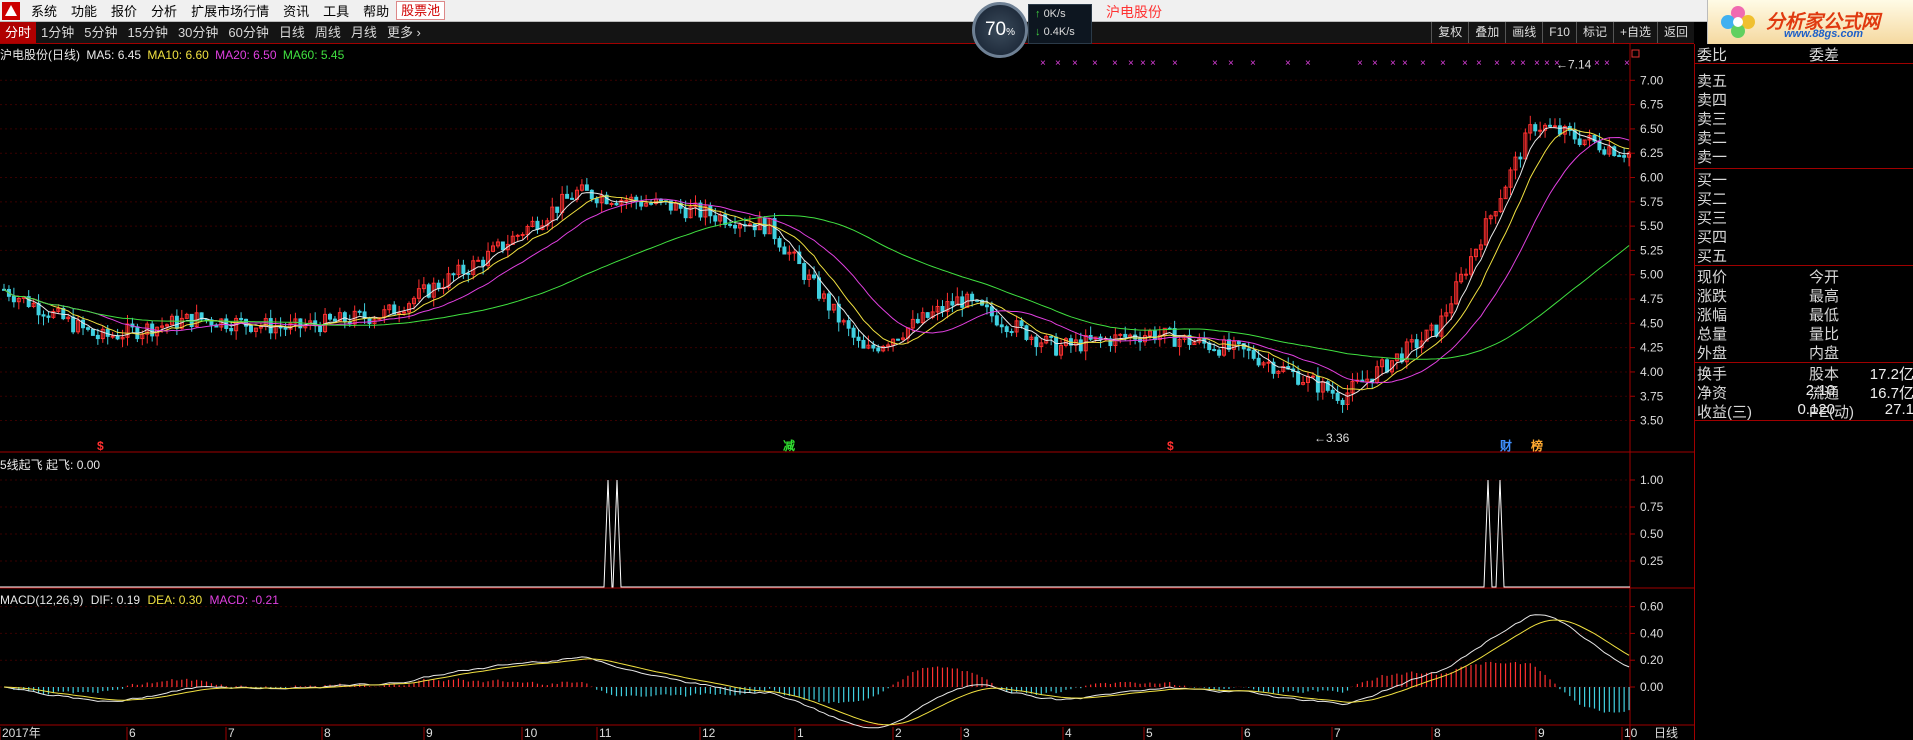  I want to click on x-axis-label: 3, so click(966, 733).